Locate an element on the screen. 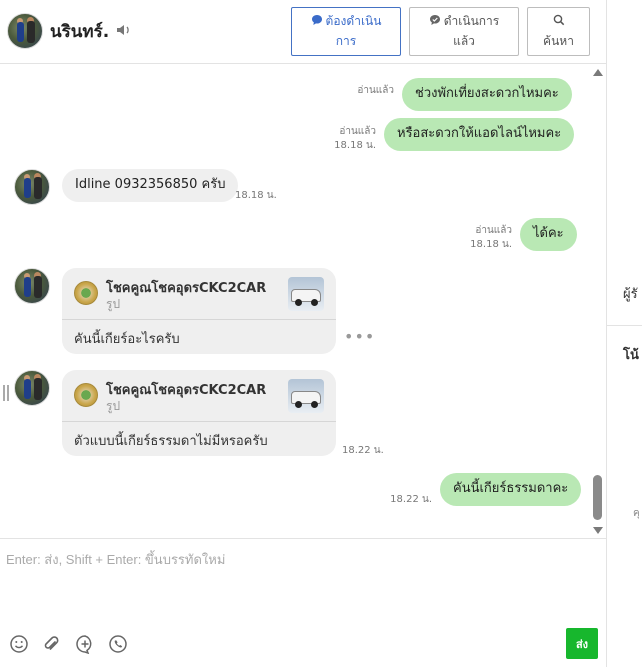 This screenshot has width=642, height=667. panel-label-small: คุ is located at coordinates (636, 513).